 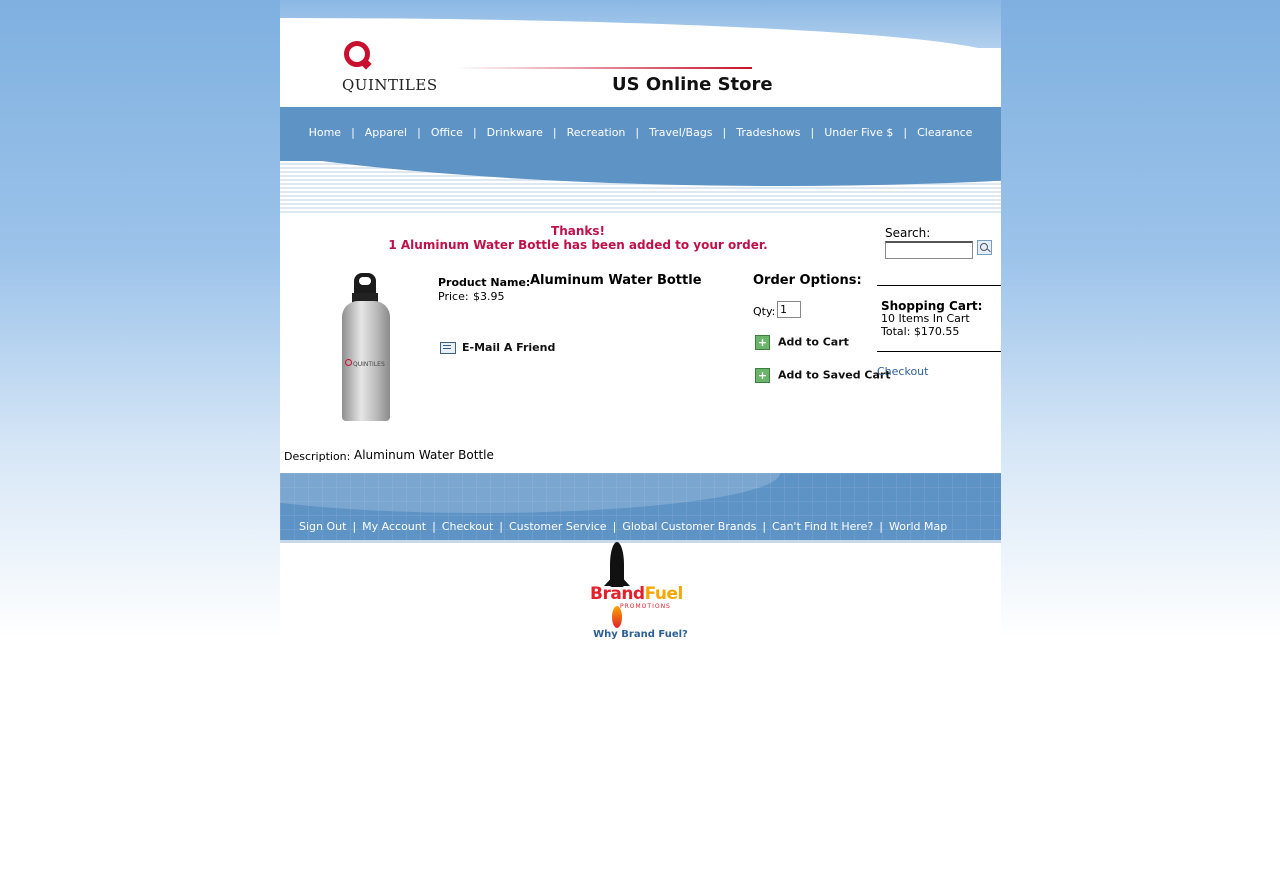 What do you see at coordinates (939, 351) in the screenshot?
I see `cart-divider-bottom` at bounding box center [939, 351].